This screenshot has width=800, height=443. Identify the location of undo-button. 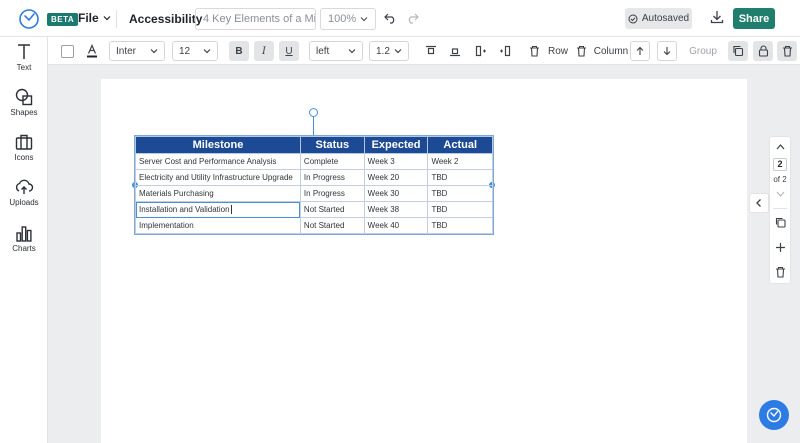
(390, 18).